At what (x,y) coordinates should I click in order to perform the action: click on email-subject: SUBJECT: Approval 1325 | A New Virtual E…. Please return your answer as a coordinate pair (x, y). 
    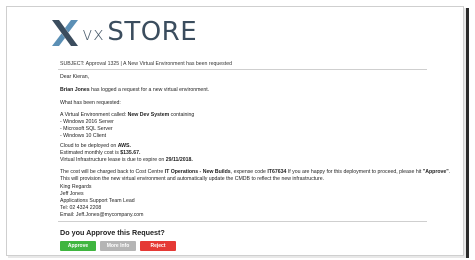
    Looking at the image, I should click on (146, 64).